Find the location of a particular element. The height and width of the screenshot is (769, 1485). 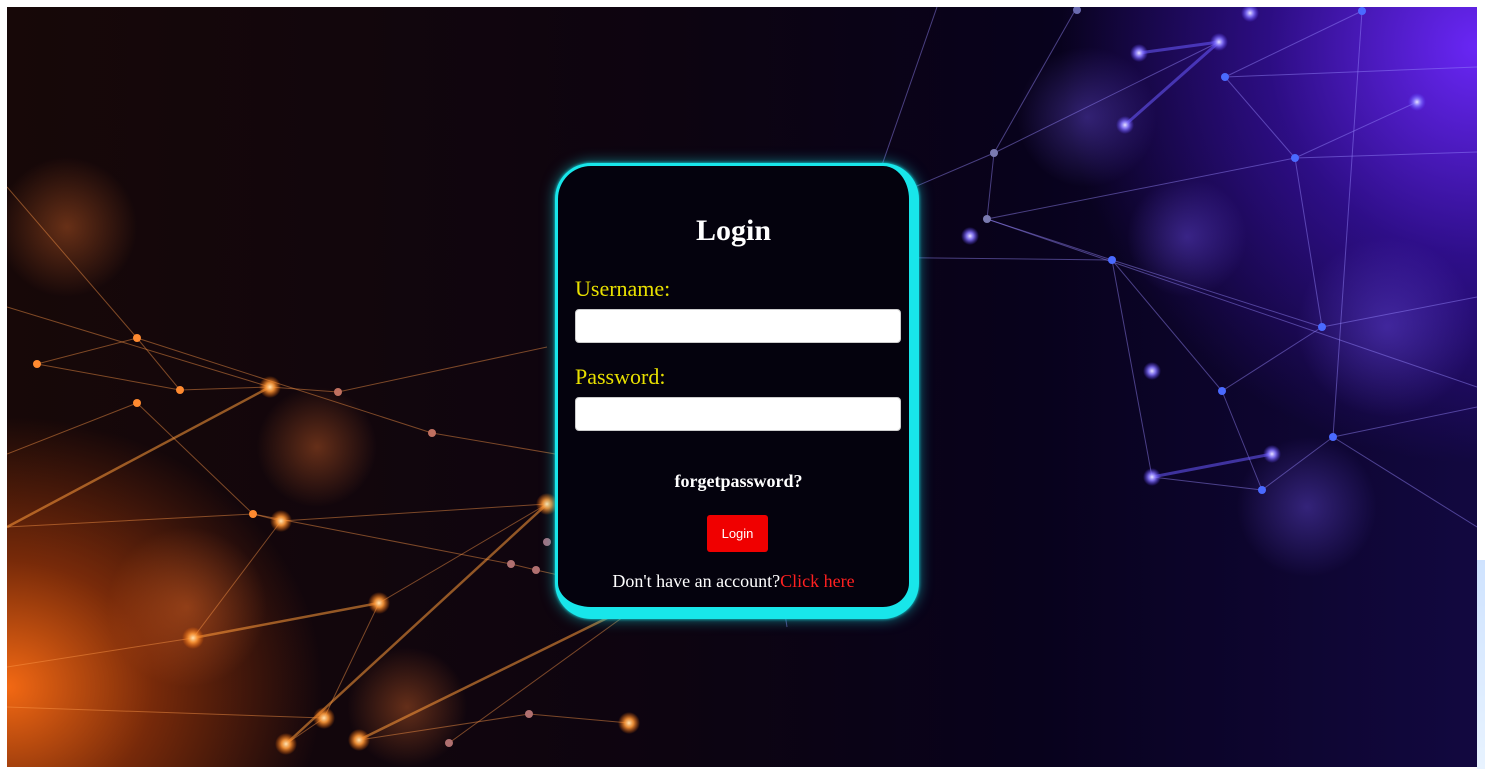

signup-prompt-text: Don't have an account? is located at coordinates (696, 581).